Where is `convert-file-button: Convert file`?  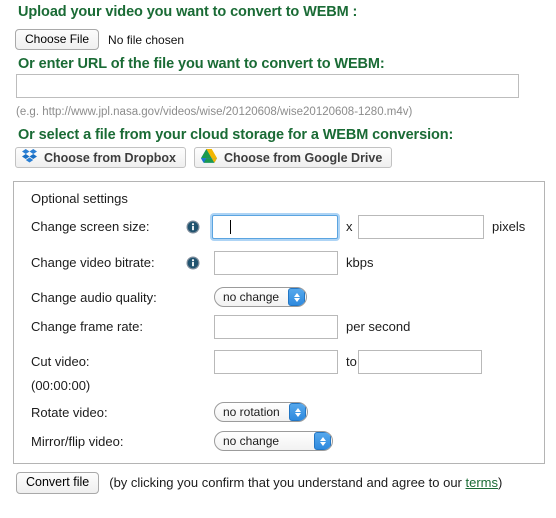
convert-file-button: Convert file is located at coordinates (58, 483).